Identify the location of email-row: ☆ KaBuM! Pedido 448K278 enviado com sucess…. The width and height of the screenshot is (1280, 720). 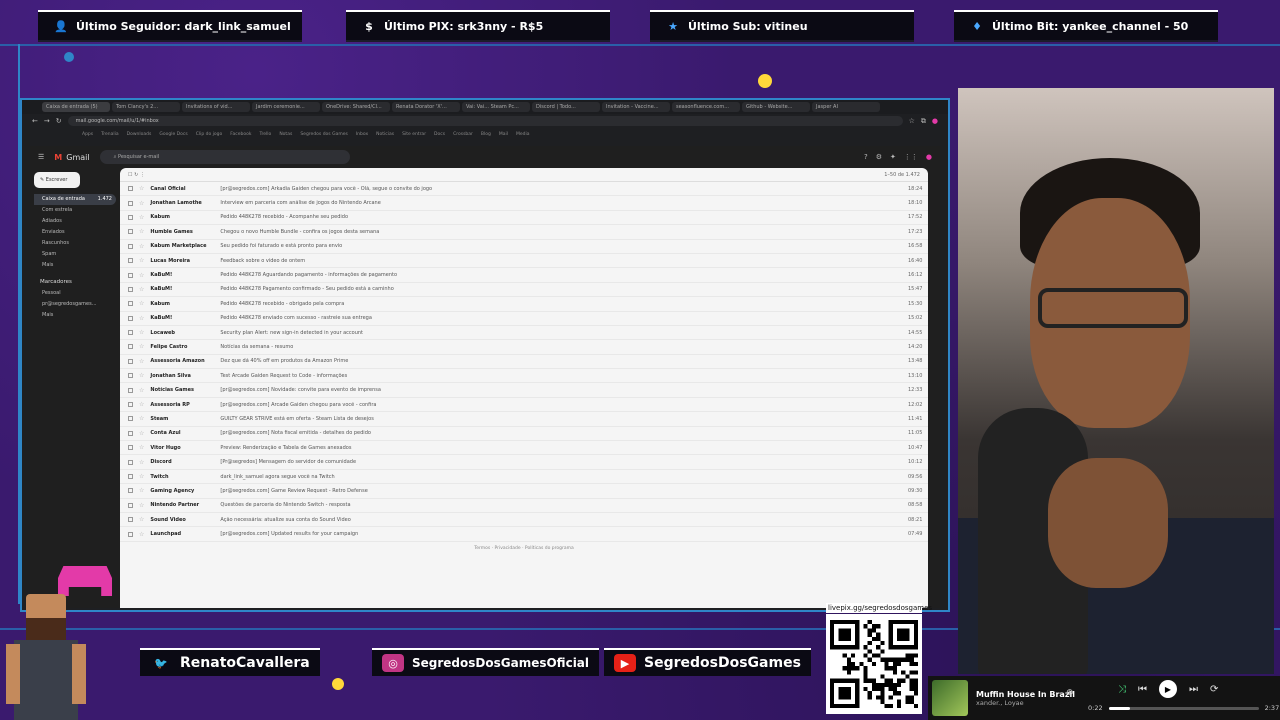
(524, 319).